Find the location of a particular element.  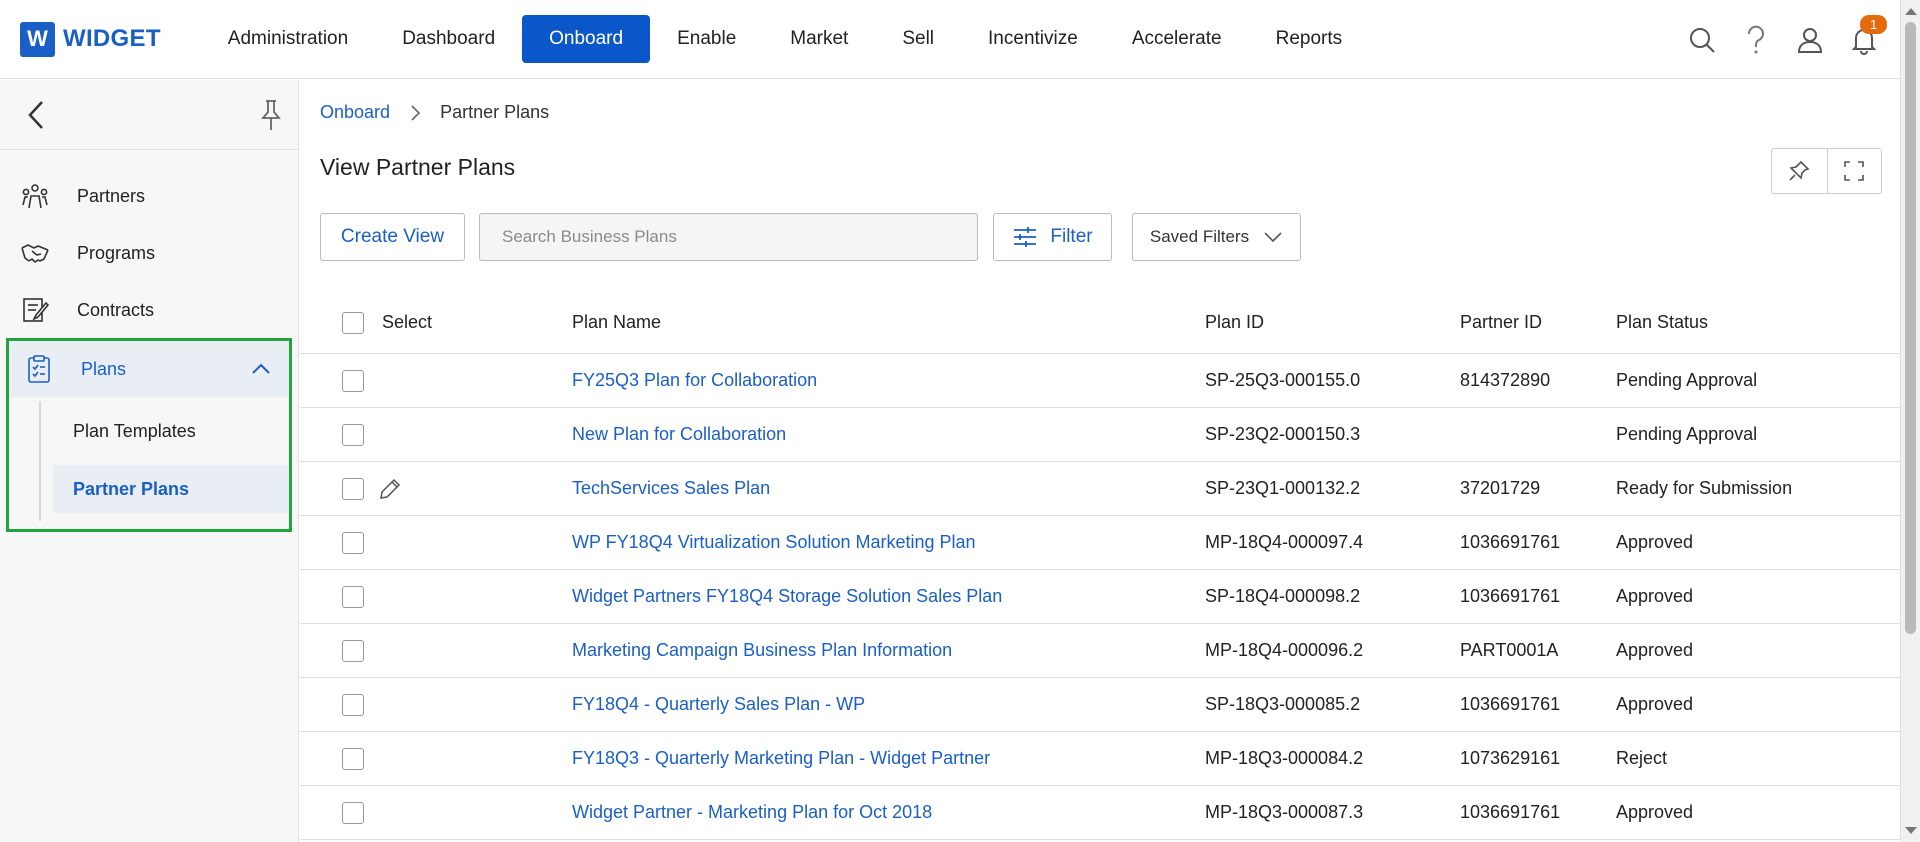

plan-id: SP-23Q2-000150.3 is located at coordinates (1283, 434).